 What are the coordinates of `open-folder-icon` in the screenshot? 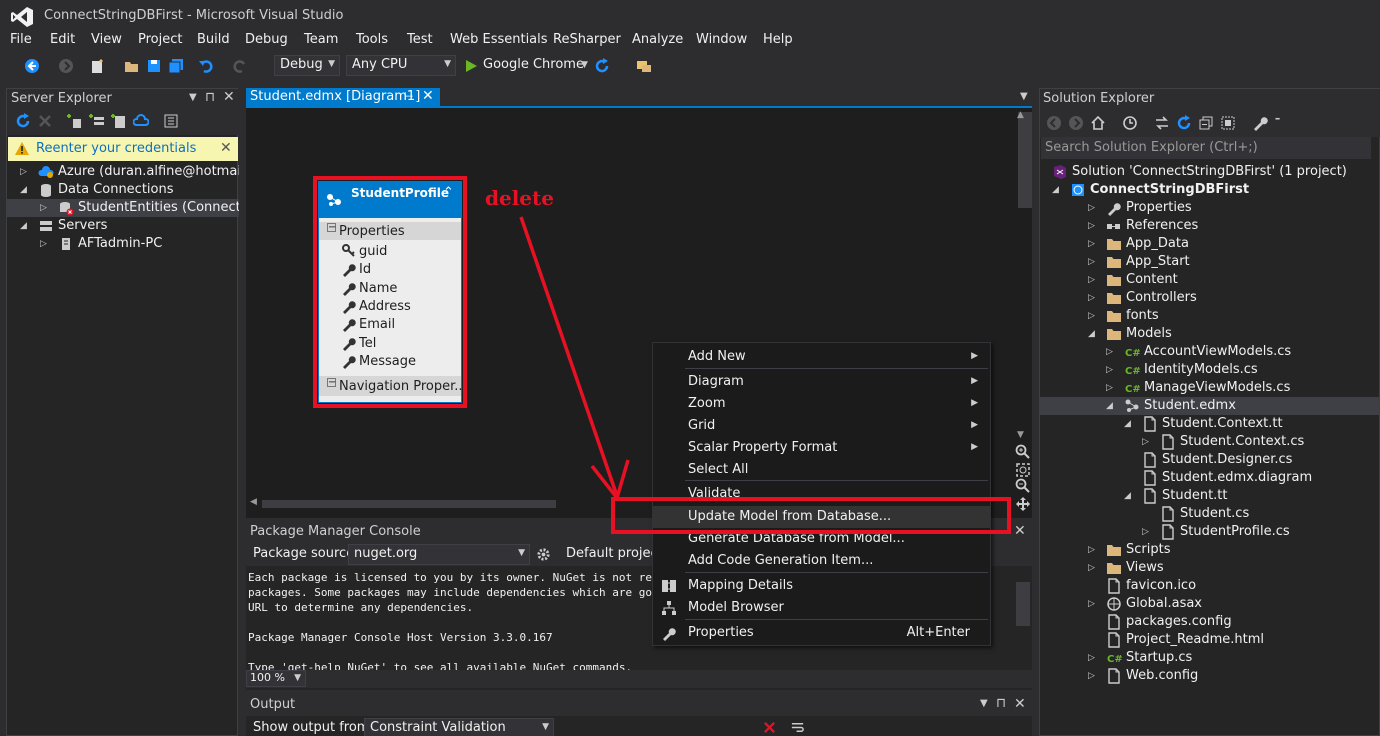 It's located at (132, 66).